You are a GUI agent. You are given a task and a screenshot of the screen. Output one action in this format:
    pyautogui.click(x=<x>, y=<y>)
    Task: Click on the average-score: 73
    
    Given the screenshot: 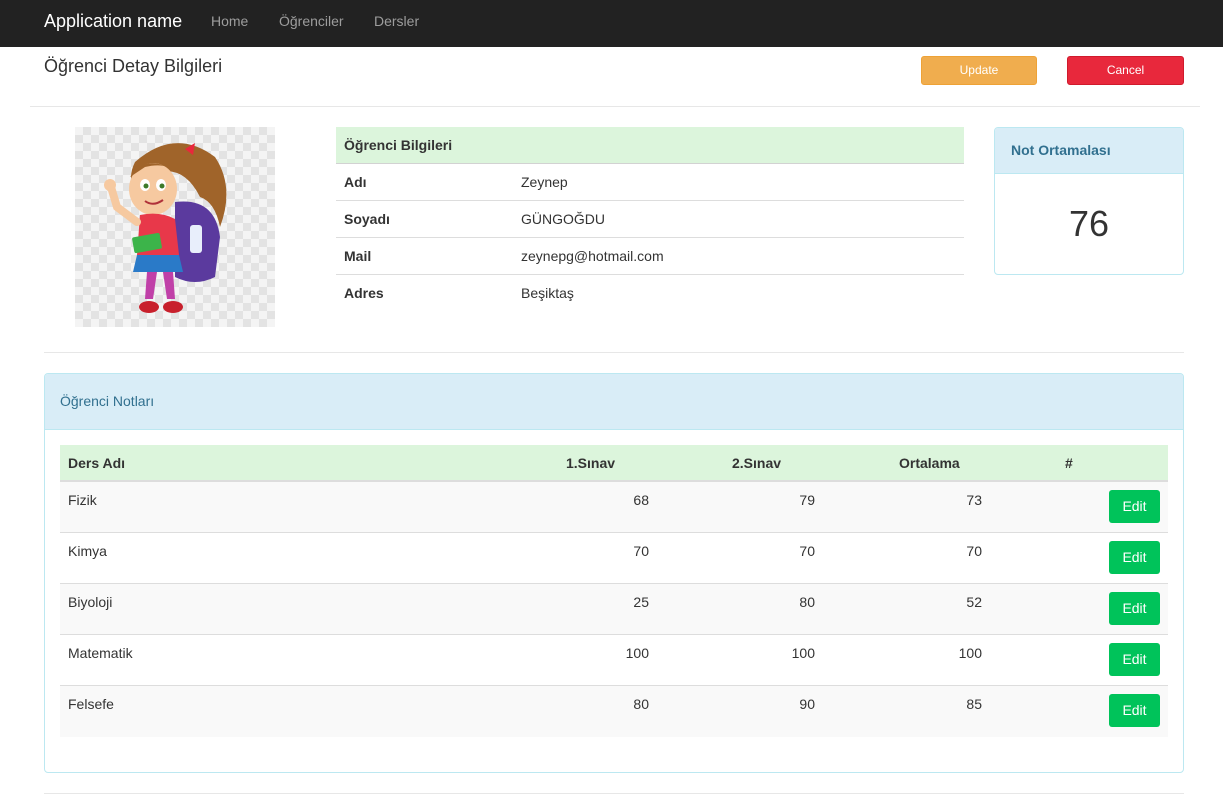 What is the action you would take?
    pyautogui.click(x=974, y=500)
    